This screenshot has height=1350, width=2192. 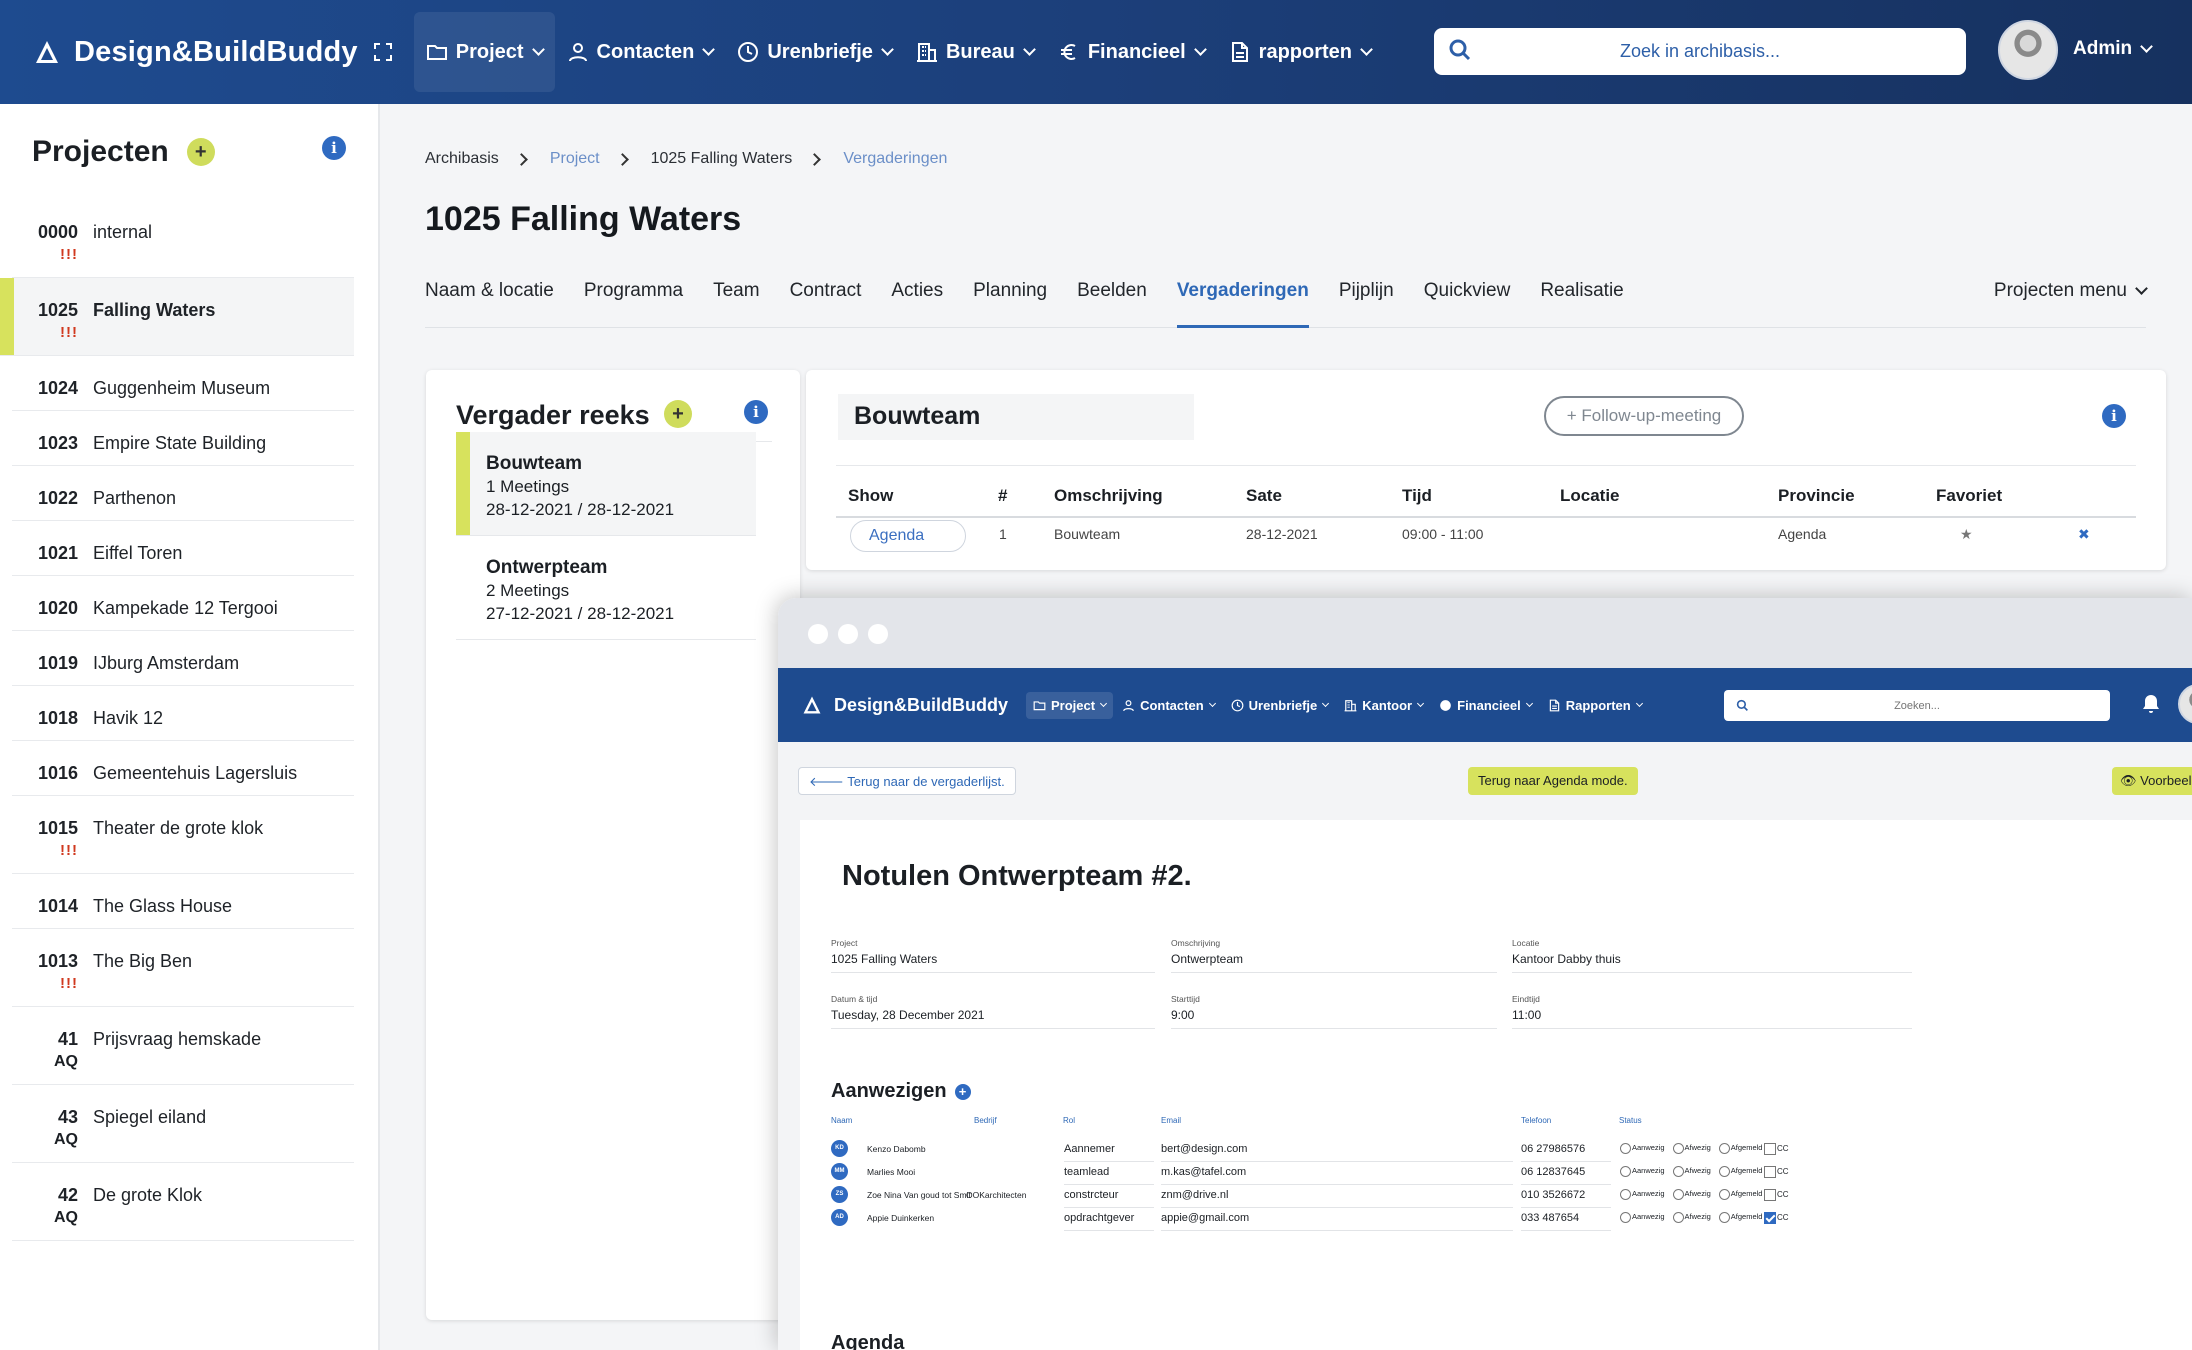 I want to click on add-attendee-button: +, so click(x=962, y=1091).